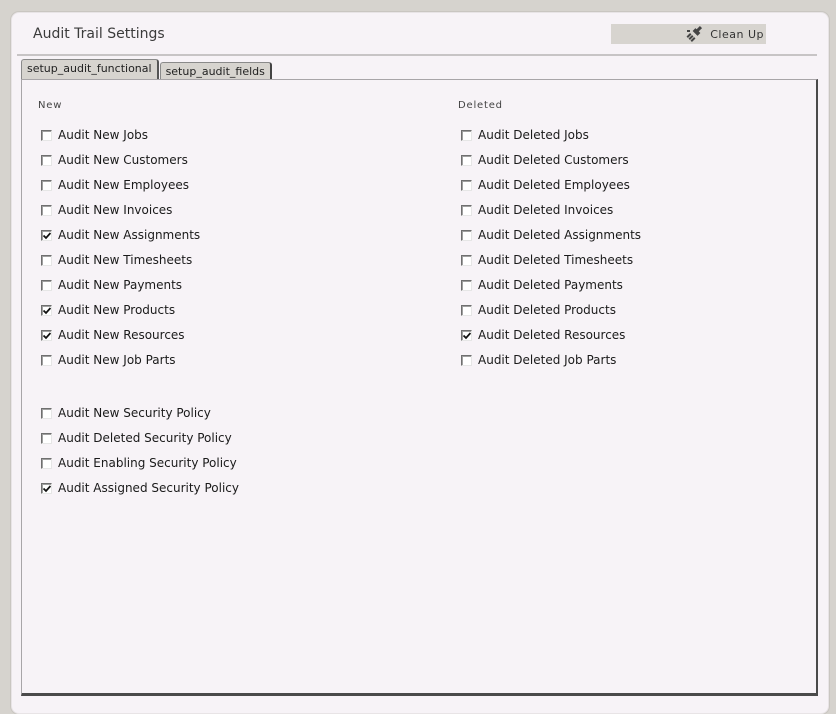  I want to click on checkbox-row: Audit New Security Policy, so click(126, 413).